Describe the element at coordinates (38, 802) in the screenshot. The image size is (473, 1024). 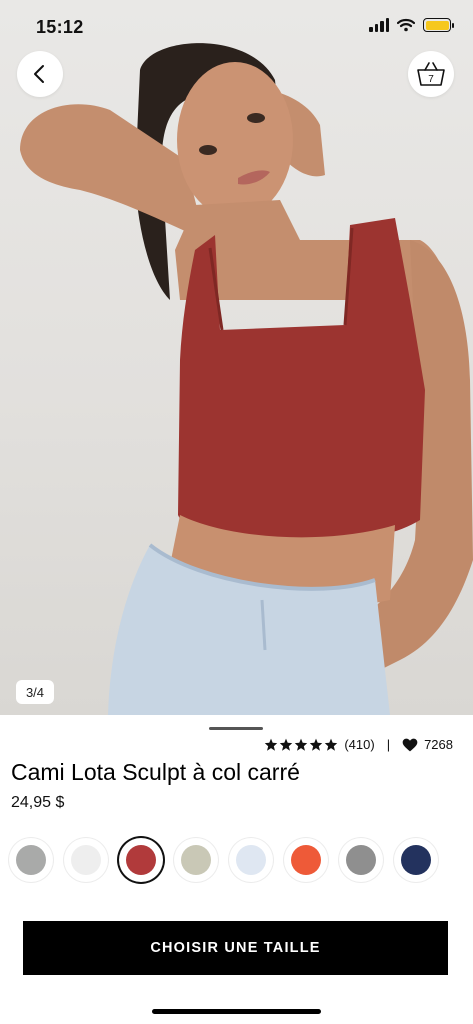
I see `product-price: 24,95 $` at that location.